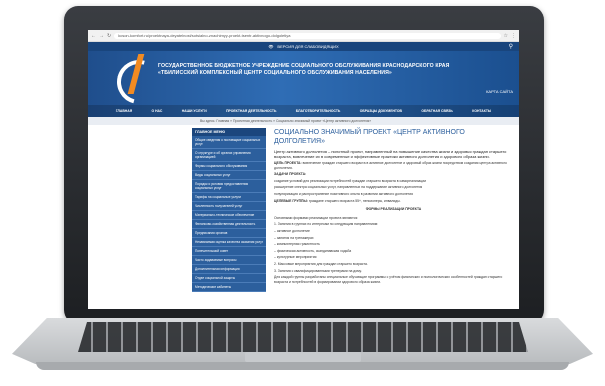 Image resolution: width=605 pixels, height=386 pixels. Describe the element at coordinates (271, 46) in the screenshot. I see `eye-icon: 👁` at that location.